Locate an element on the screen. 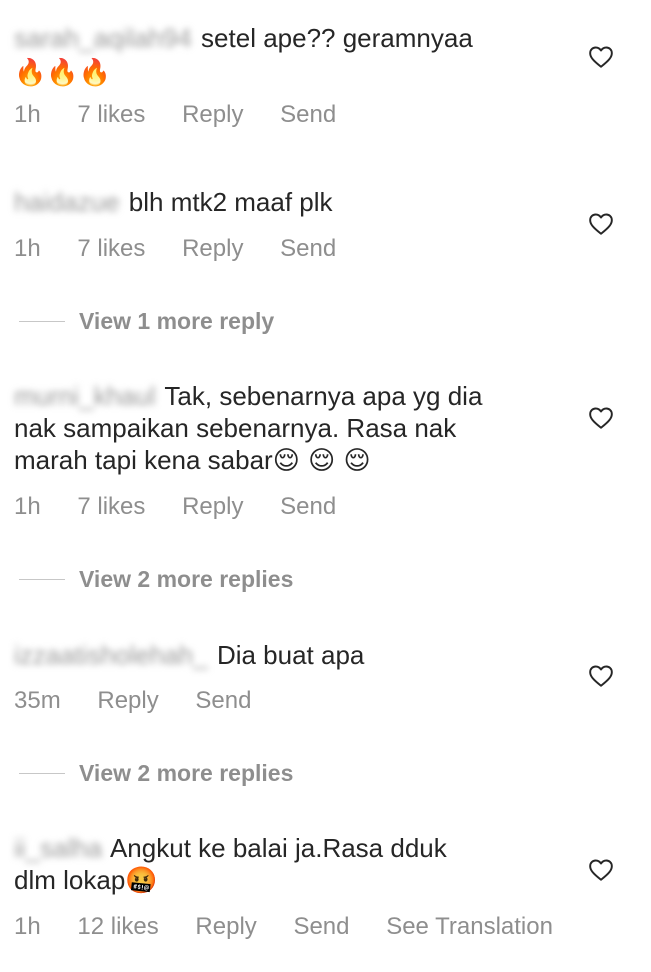 The width and height of the screenshot is (651, 972). comment-2-likes: 7 likes is located at coordinates (111, 249).